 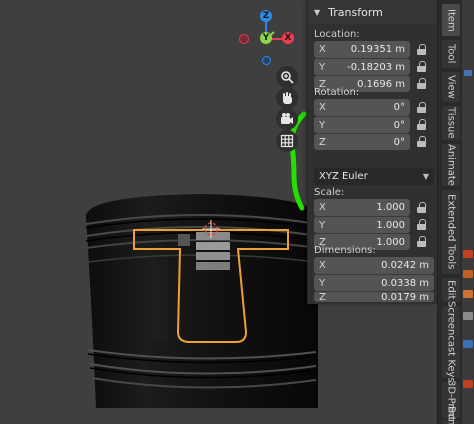 What do you see at coordinates (337, 92) in the screenshot?
I see `rotation-label: Rotation:` at bounding box center [337, 92].